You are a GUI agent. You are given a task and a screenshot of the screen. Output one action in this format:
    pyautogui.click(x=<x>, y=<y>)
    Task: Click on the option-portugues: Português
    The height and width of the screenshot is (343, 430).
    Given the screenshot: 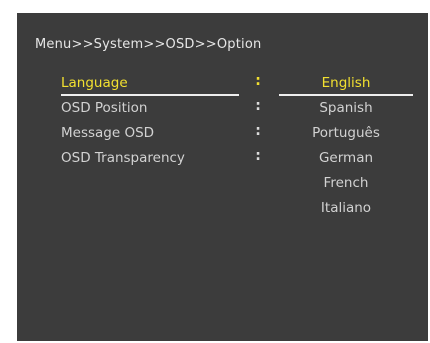 What is the action you would take?
    pyautogui.click(x=346, y=134)
    